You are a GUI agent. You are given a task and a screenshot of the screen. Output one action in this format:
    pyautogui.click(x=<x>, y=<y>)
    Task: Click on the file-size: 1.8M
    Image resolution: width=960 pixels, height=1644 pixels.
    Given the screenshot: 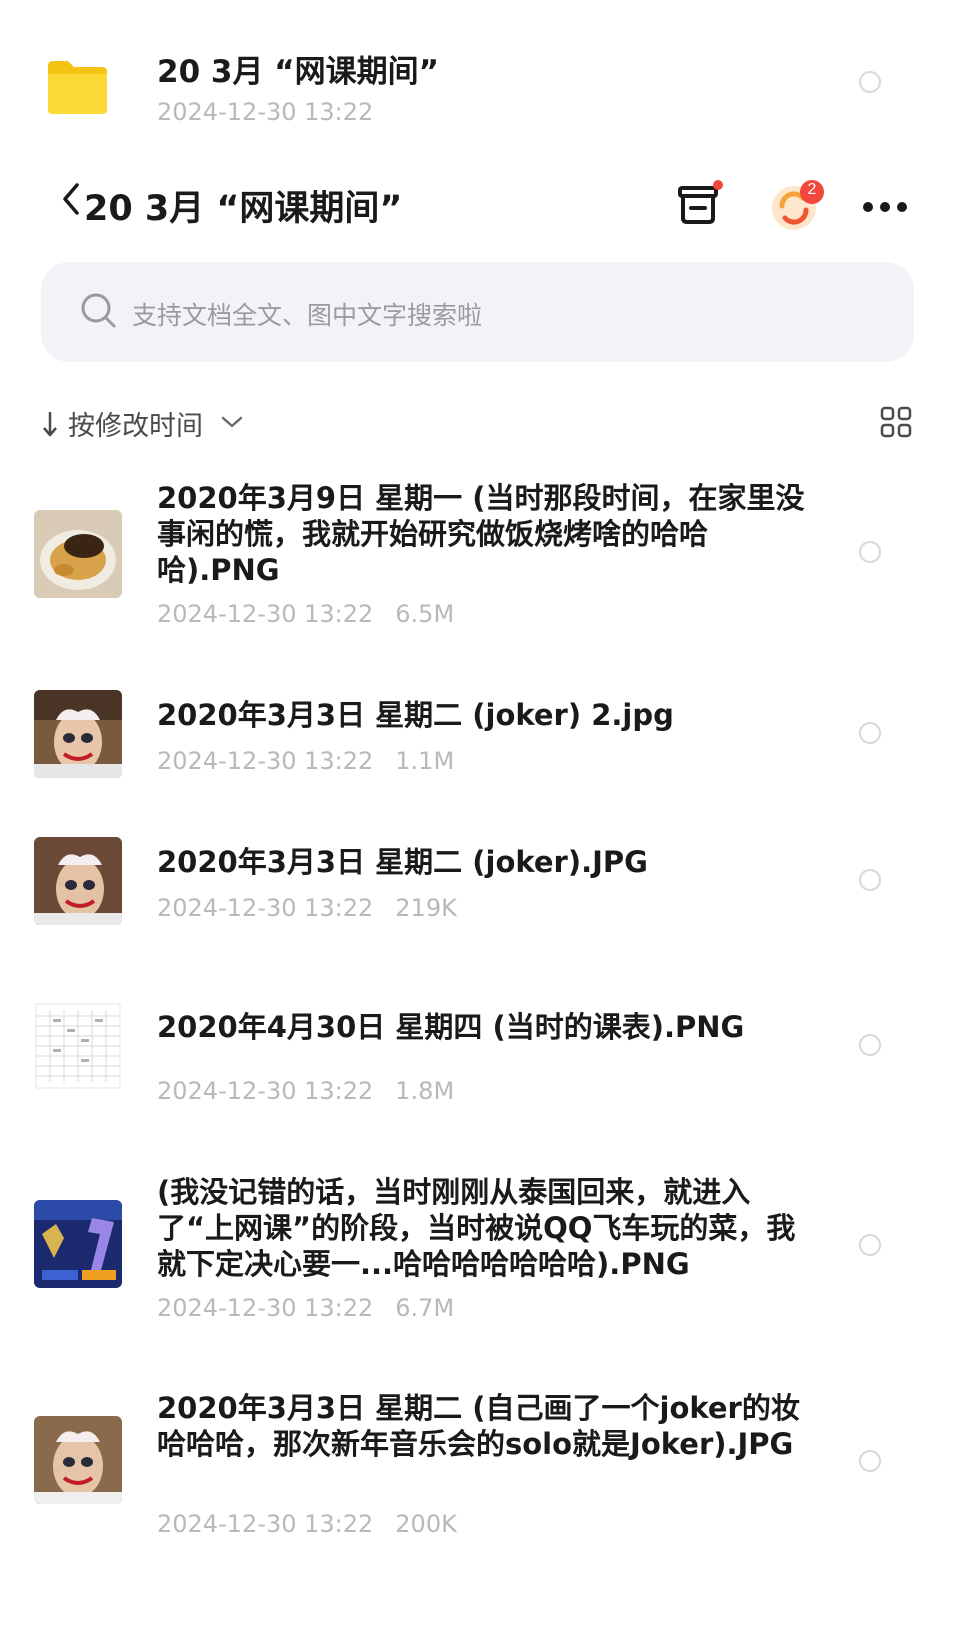 What is the action you would take?
    pyautogui.click(x=425, y=1091)
    